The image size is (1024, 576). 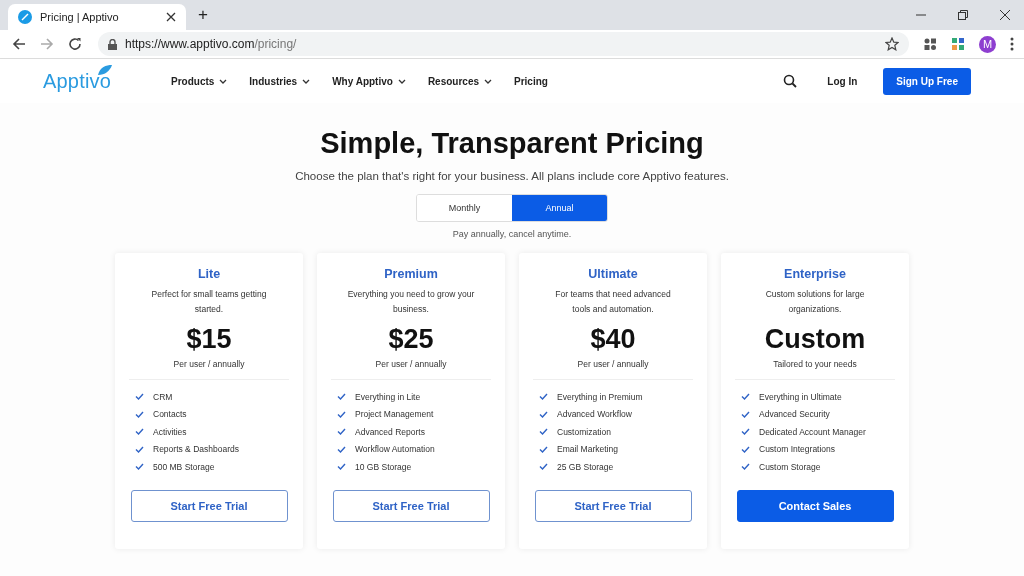 What do you see at coordinates (842, 81) in the screenshot?
I see `login-link: Log In` at bounding box center [842, 81].